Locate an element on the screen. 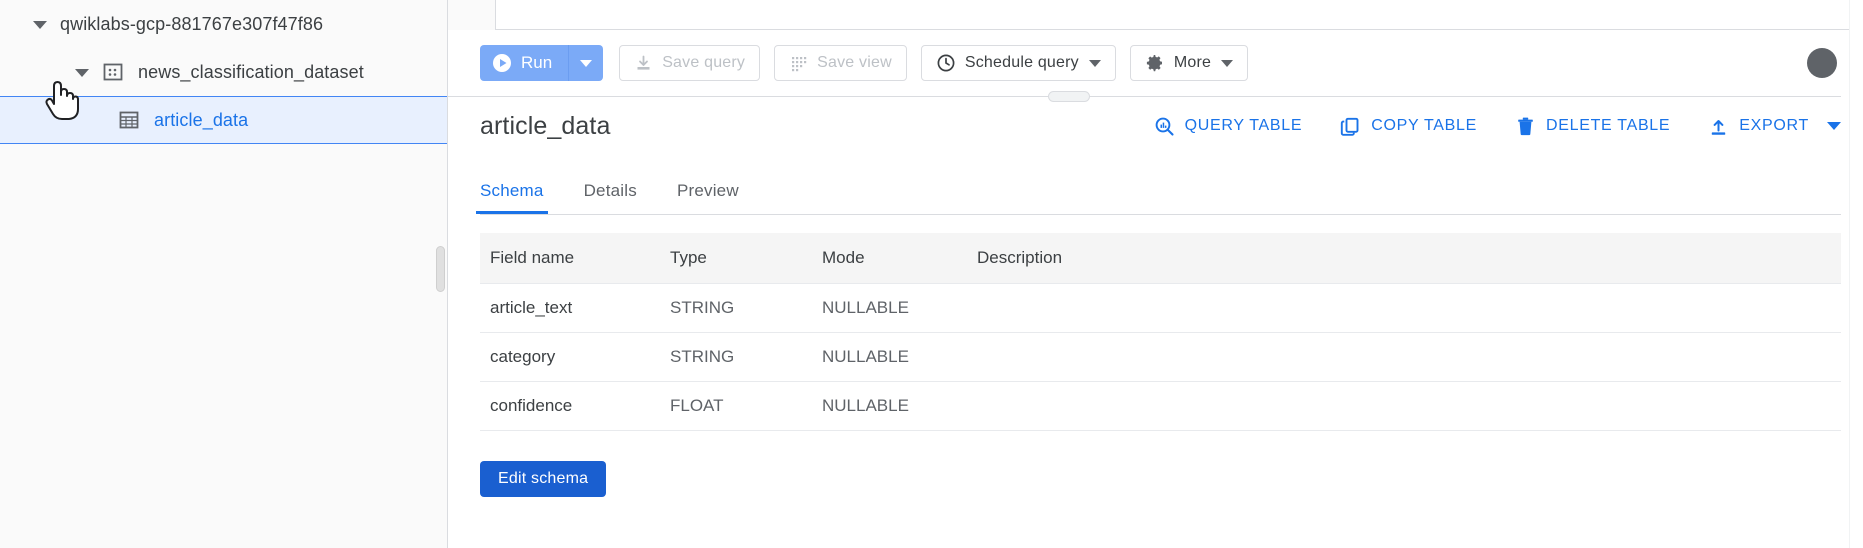 The height and width of the screenshot is (548, 1863). copy-table-button: COPY TABLE is located at coordinates (1408, 126).